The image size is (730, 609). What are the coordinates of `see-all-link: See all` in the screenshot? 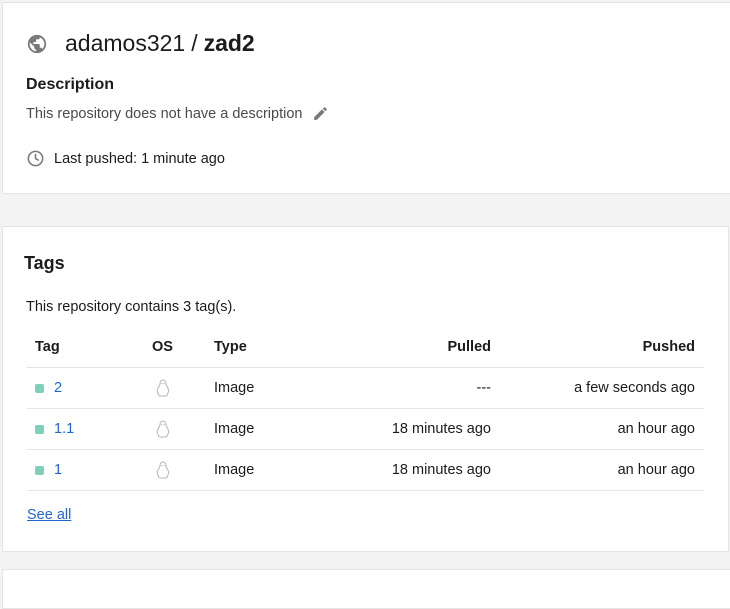 It's located at (49, 515).